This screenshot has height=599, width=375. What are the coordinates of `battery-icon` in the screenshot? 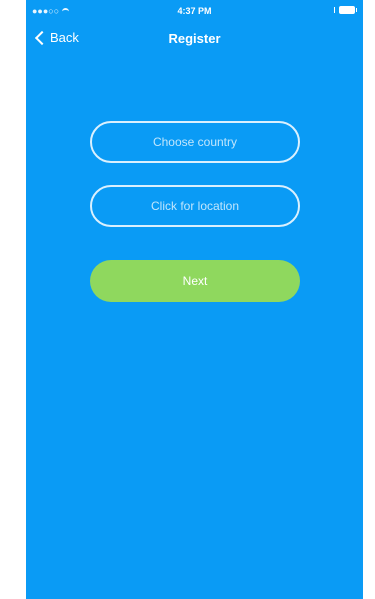 It's located at (348, 10).